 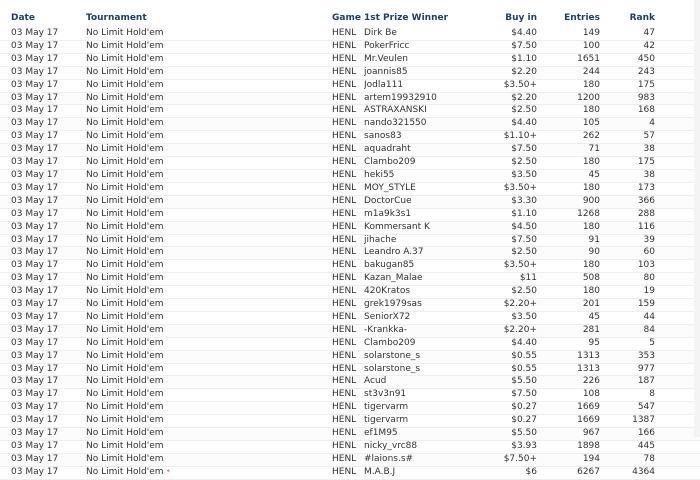 What do you see at coordinates (568, 111) in the screenshot?
I see `cell-entries: 180` at bounding box center [568, 111].